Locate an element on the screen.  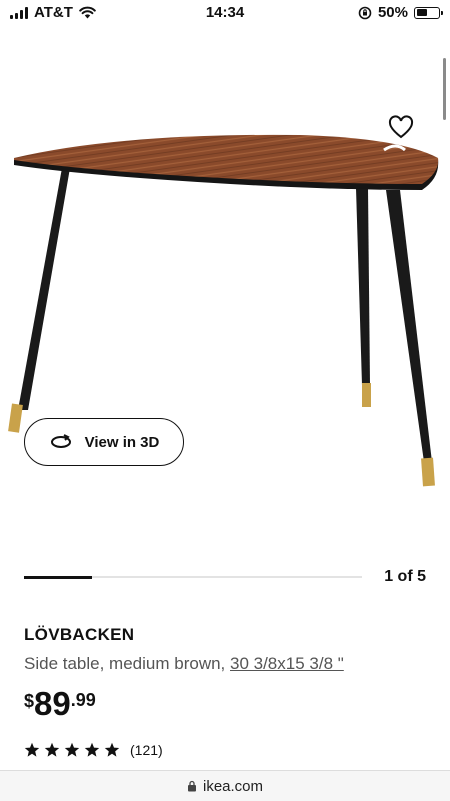
status-bar: AT&T 14:34 50% is located at coordinates (225, 13).